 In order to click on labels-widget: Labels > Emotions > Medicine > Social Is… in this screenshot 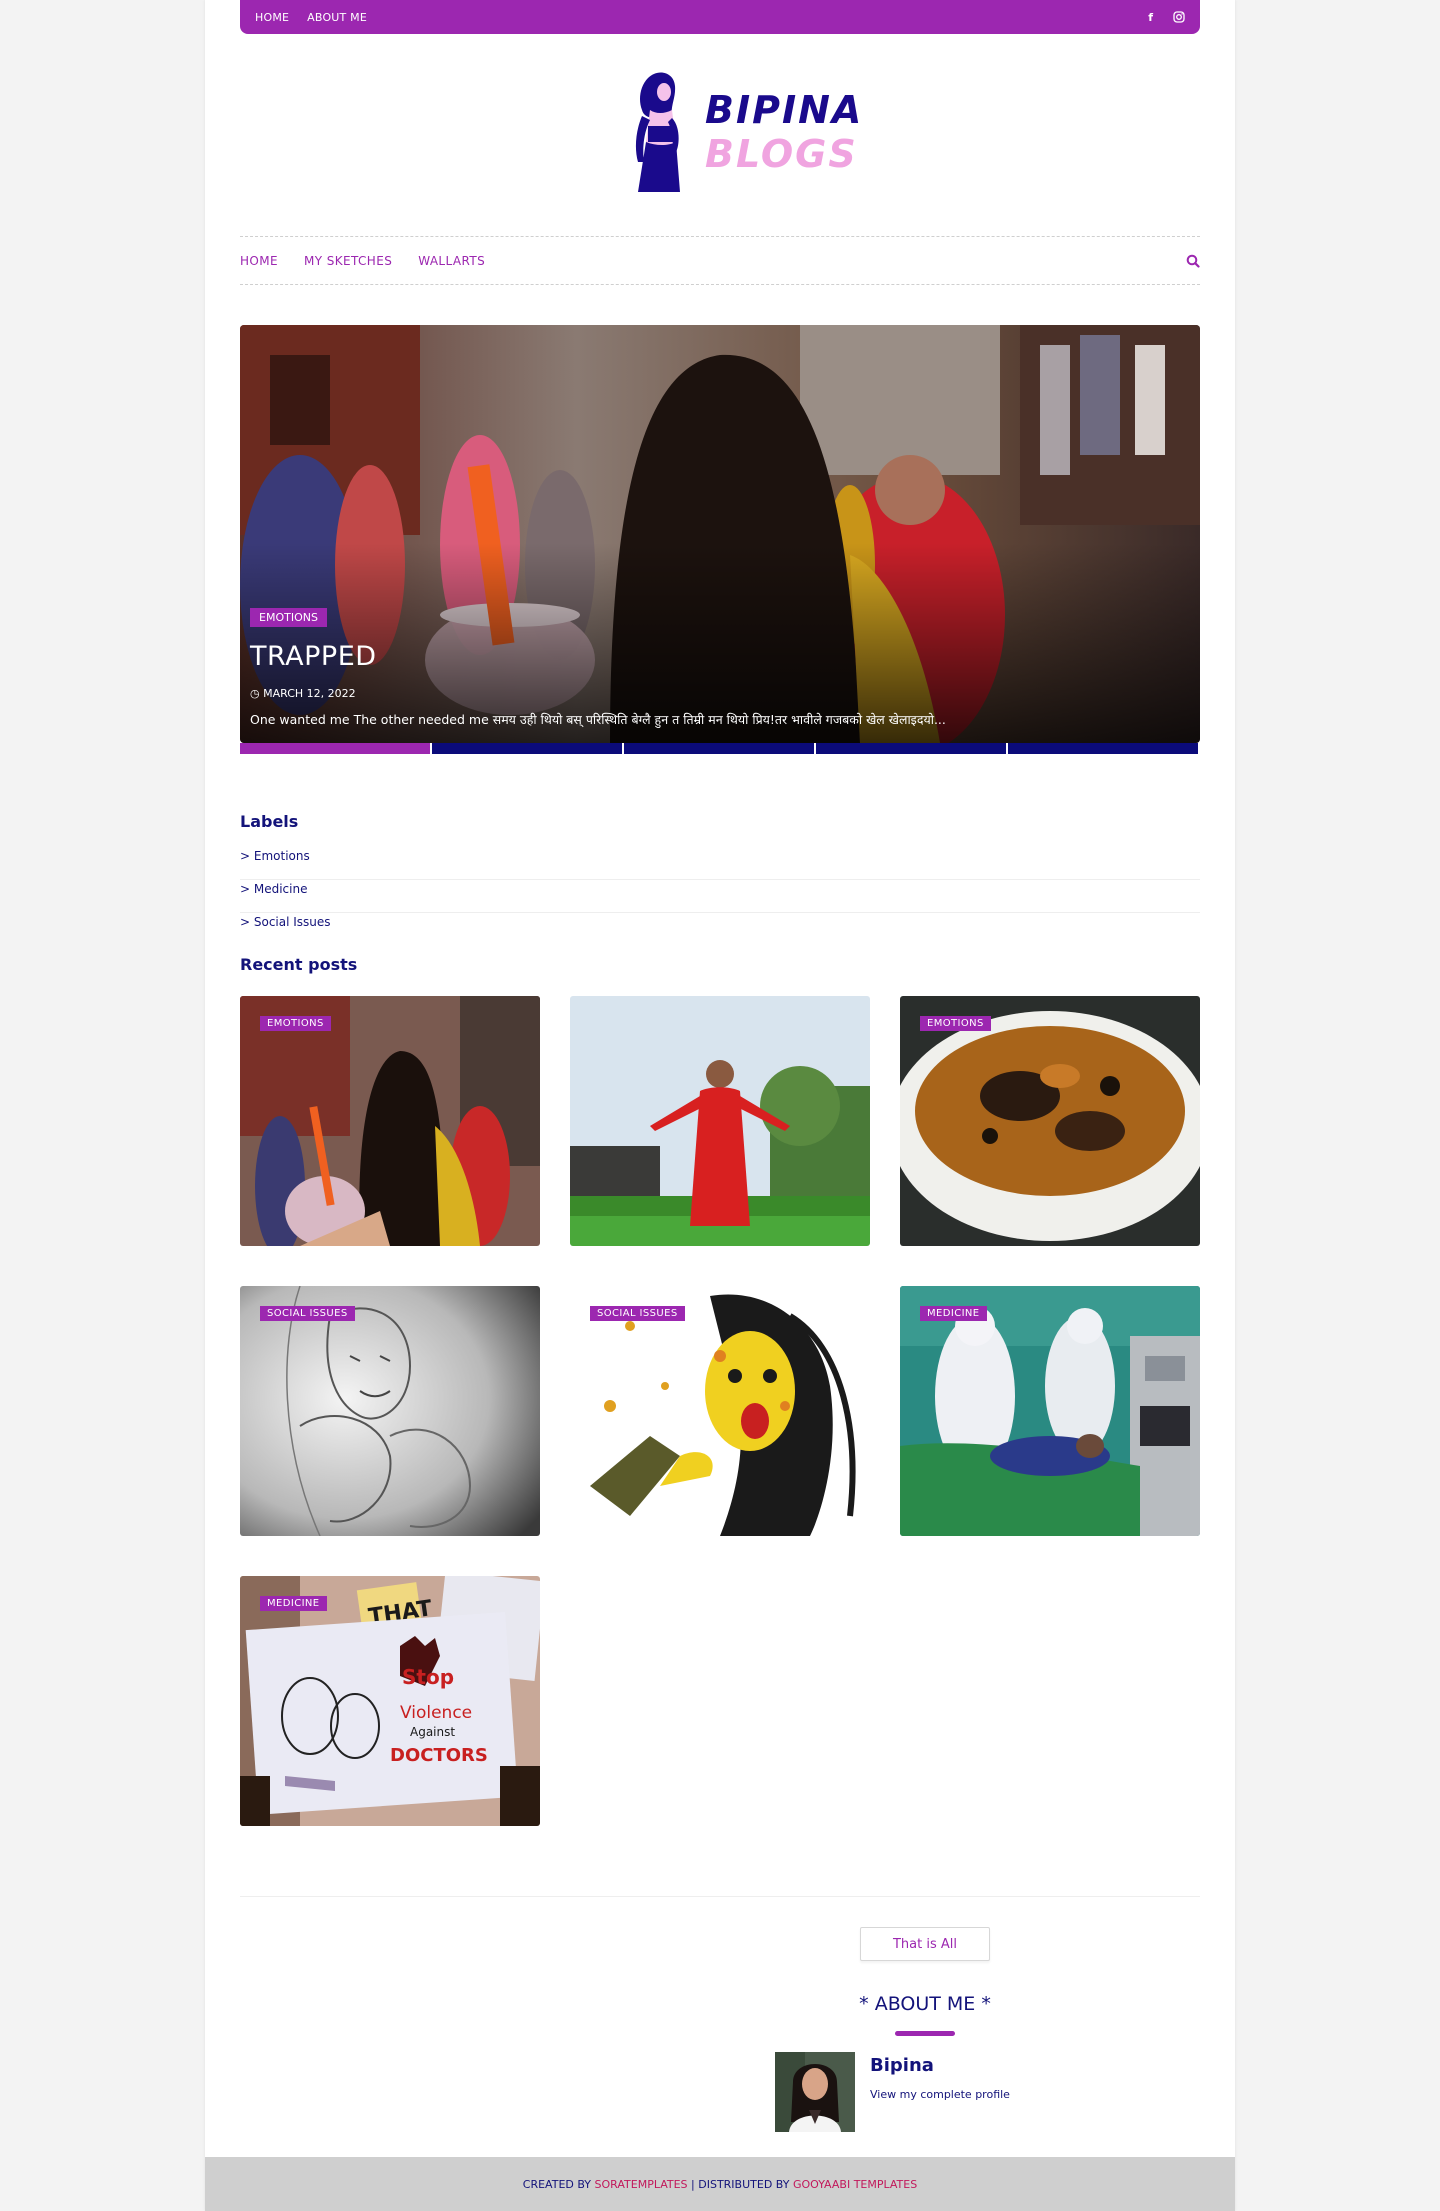, I will do `click(720, 879)`.